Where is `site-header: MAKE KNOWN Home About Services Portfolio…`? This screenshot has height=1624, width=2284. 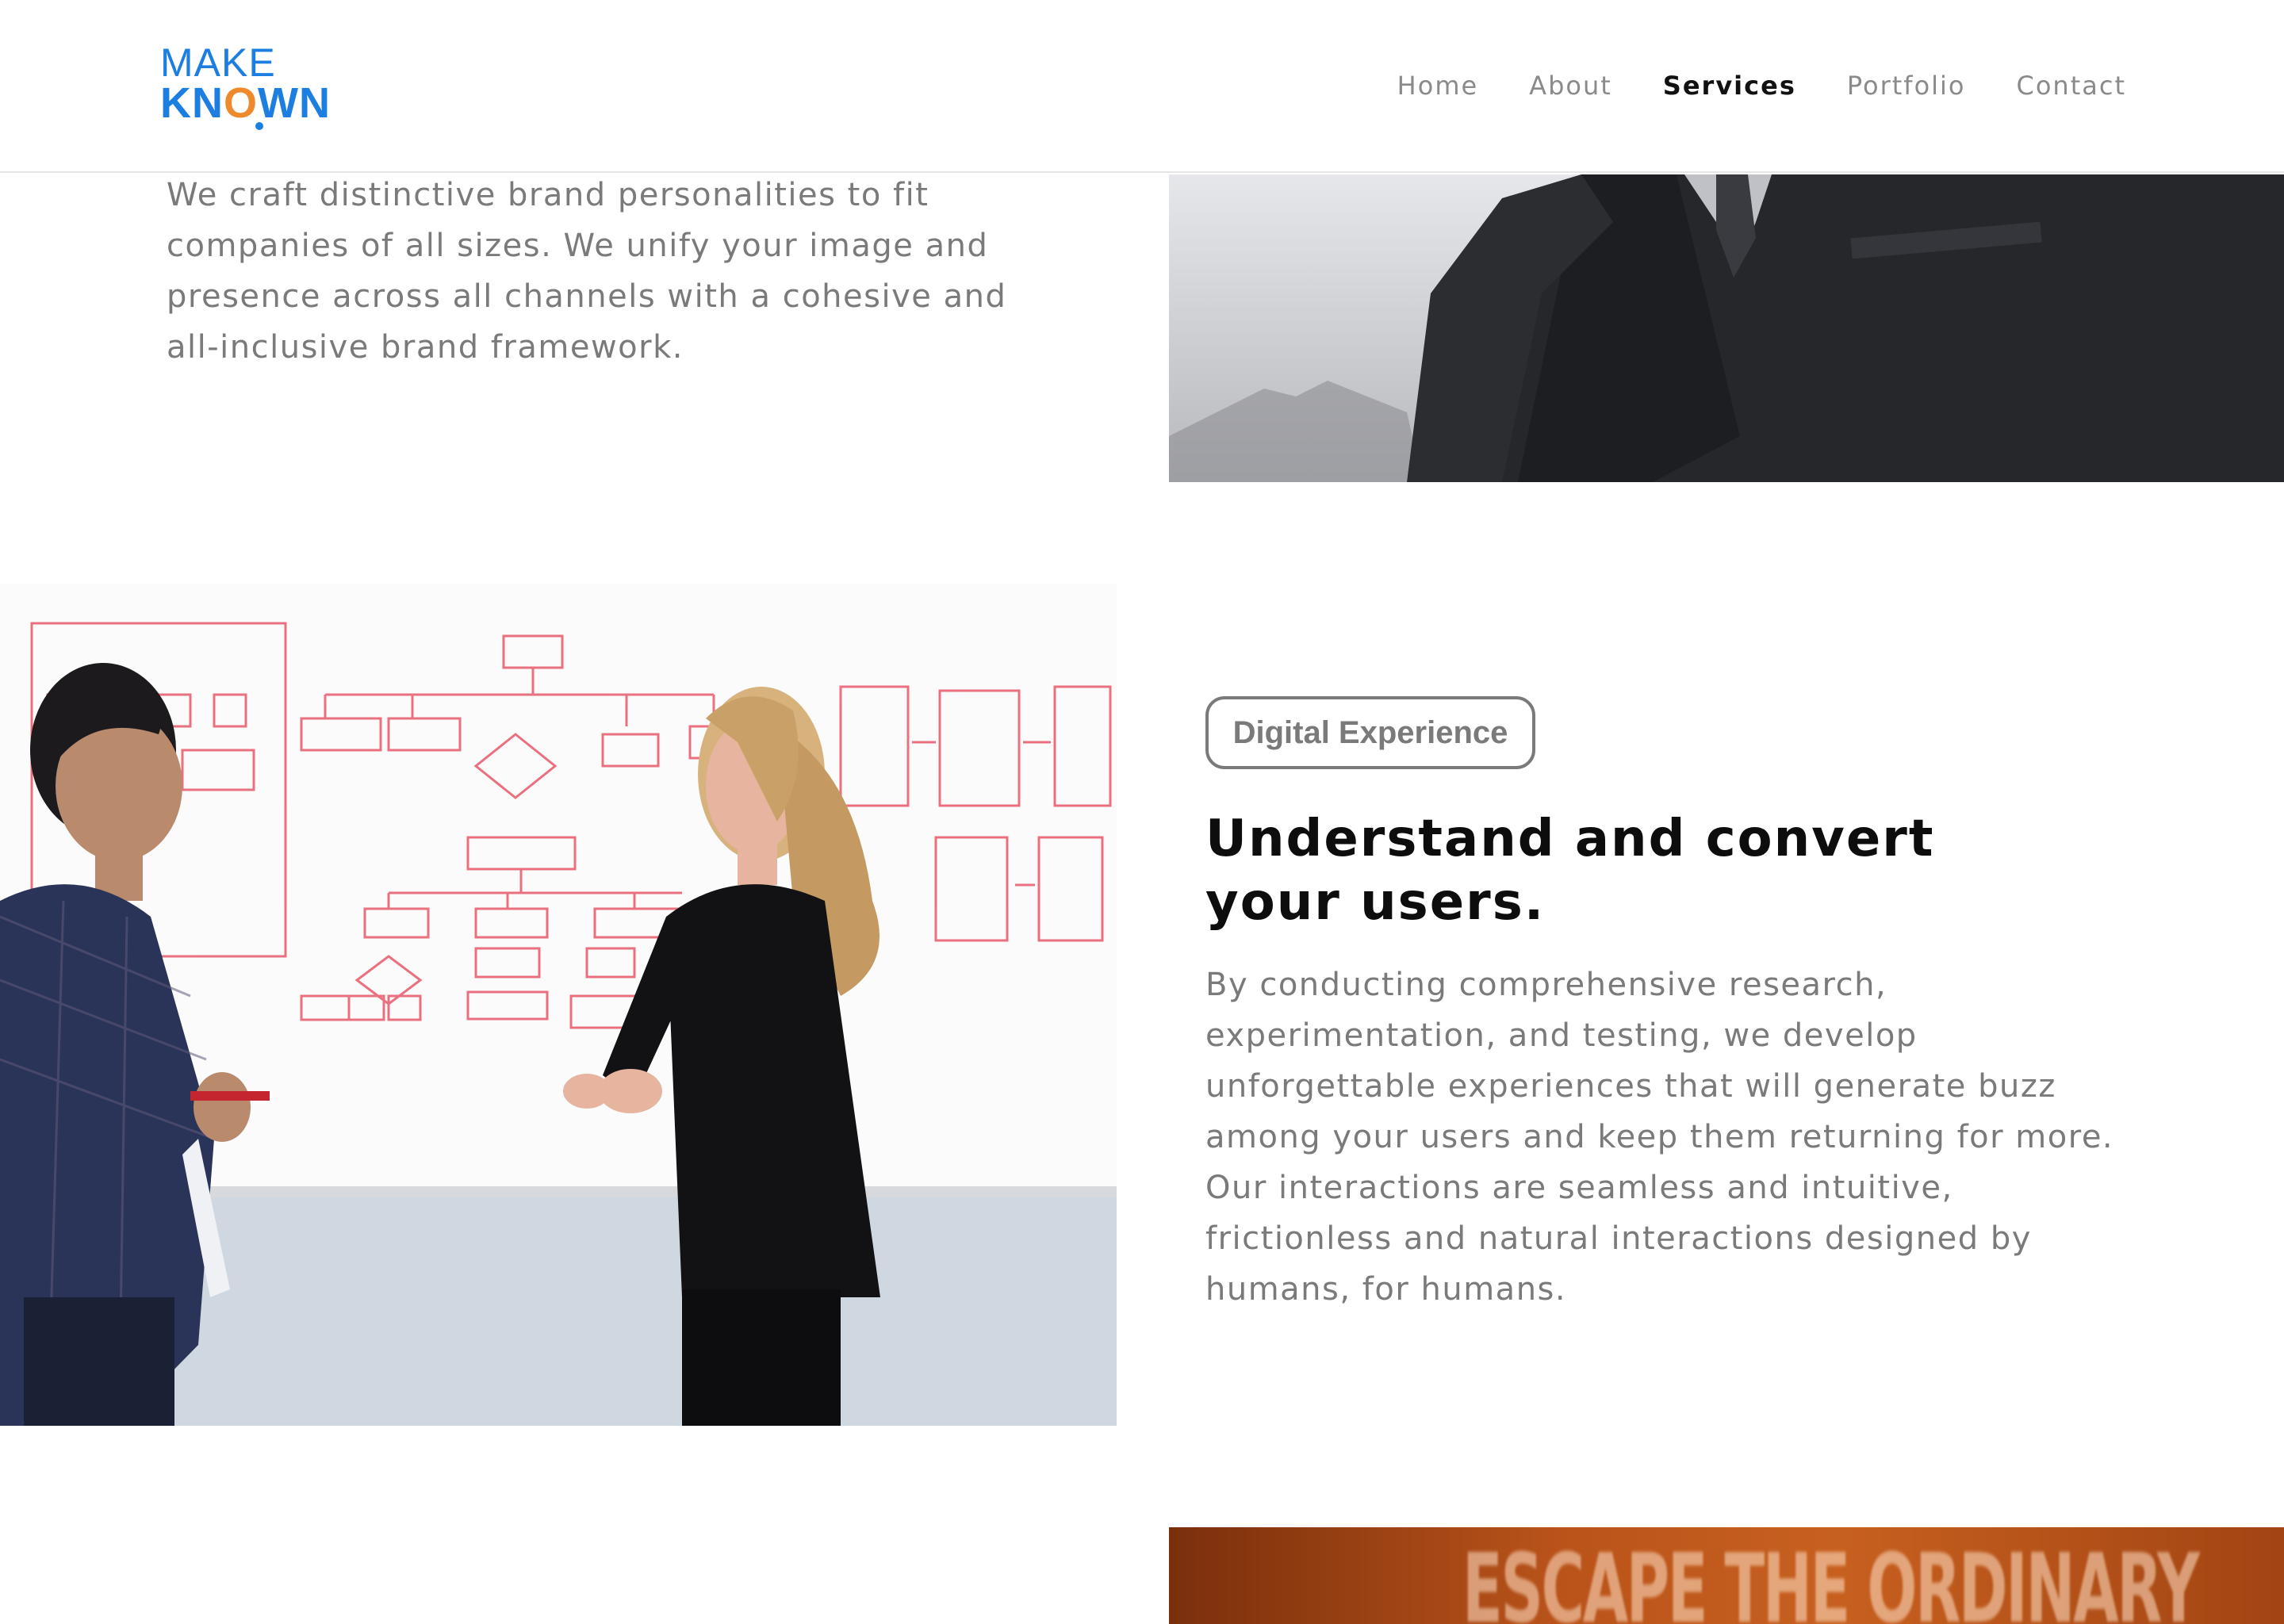
site-header: MAKE KNOWN Home About Services Portfolio… is located at coordinates (1142, 86).